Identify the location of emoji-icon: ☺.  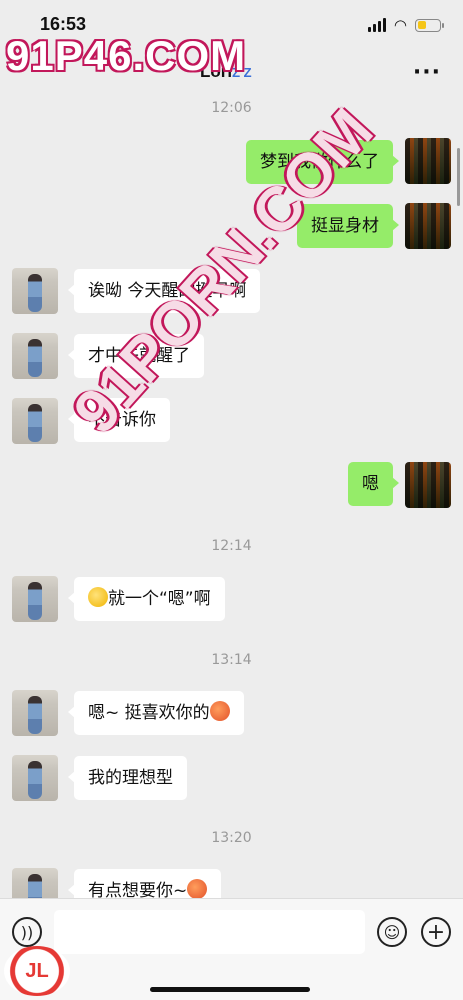
(392, 932).